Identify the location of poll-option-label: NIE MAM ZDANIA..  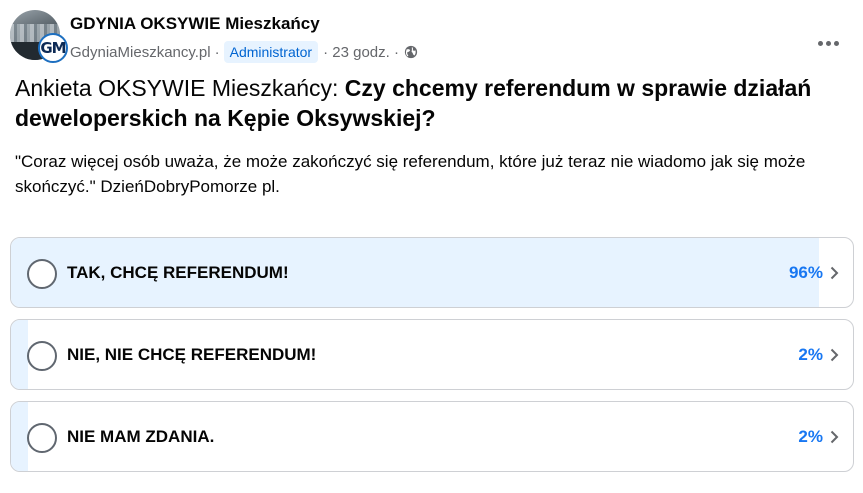
(141, 436).